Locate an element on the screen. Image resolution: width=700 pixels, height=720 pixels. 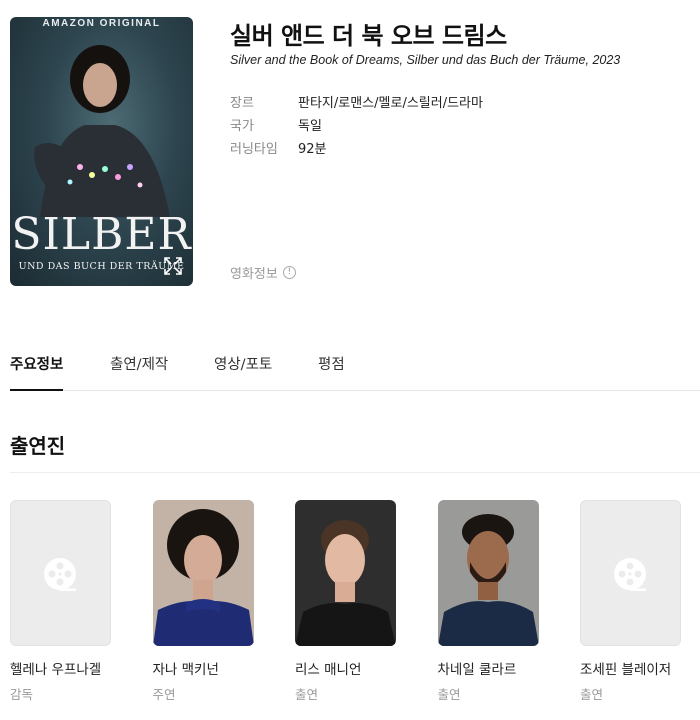
info-row-country: 국가 독일 is located at coordinates (356, 126).